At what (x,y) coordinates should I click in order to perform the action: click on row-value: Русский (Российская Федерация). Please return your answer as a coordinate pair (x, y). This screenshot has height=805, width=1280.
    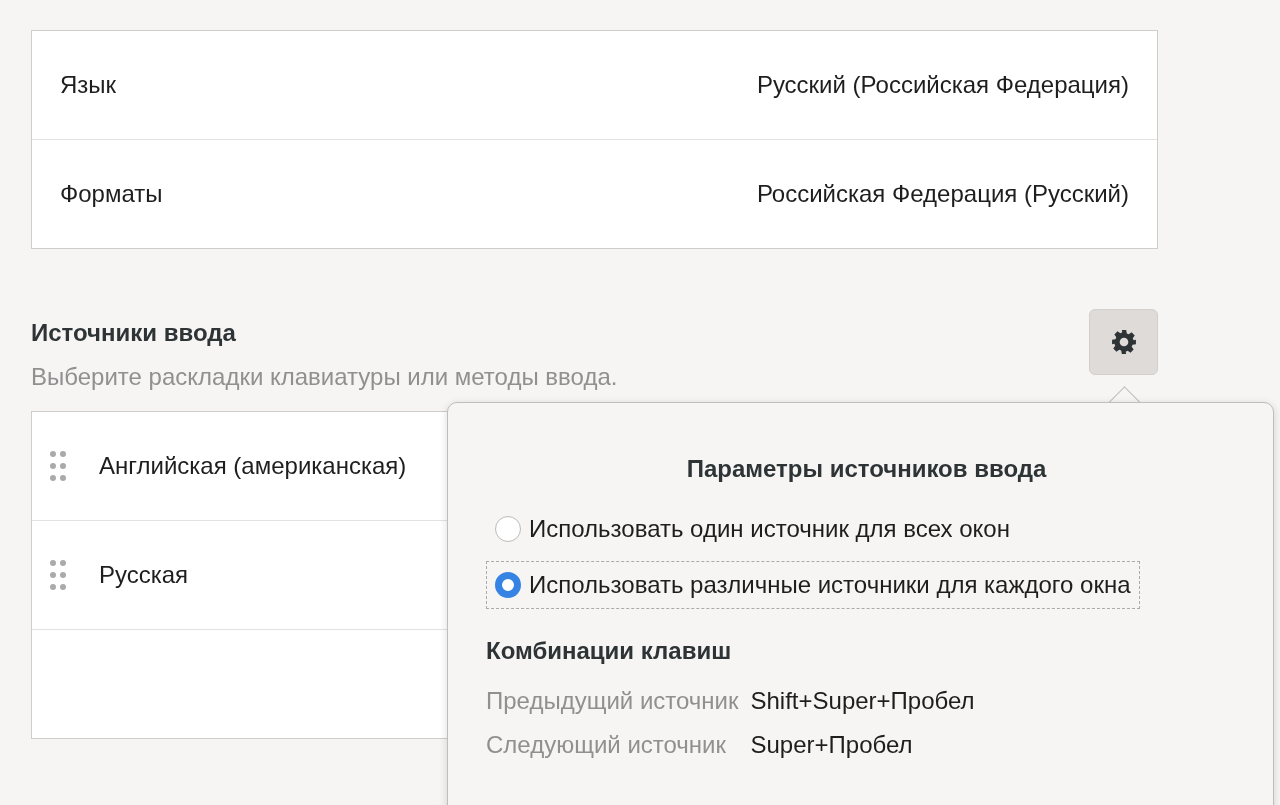
    Looking at the image, I should click on (942, 85).